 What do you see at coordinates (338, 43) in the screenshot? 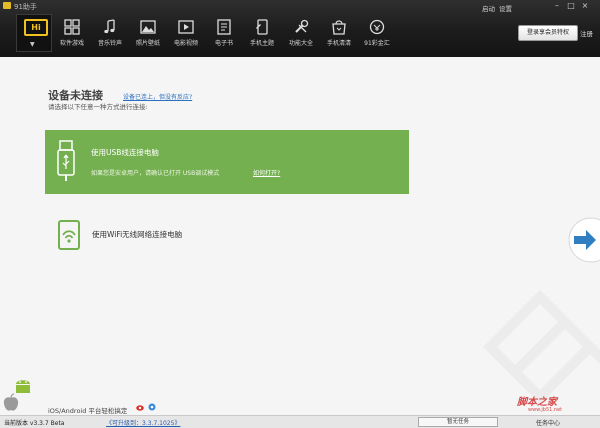
I see `nav-label: 手机清清` at bounding box center [338, 43].